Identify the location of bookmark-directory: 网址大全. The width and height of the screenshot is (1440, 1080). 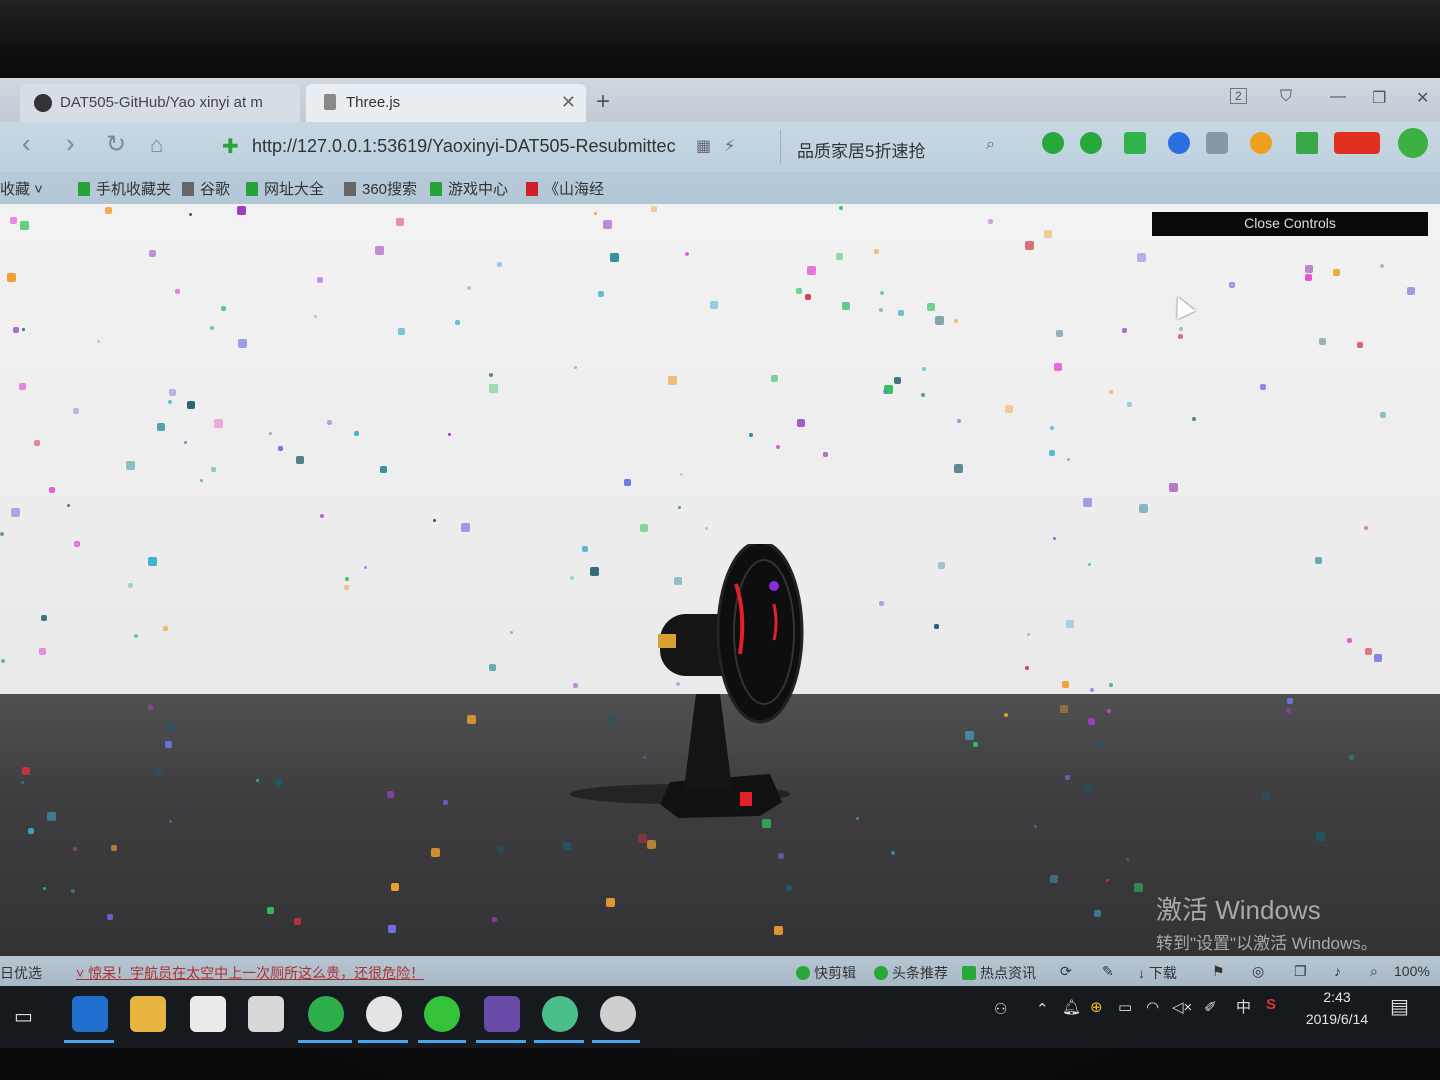
(285, 188).